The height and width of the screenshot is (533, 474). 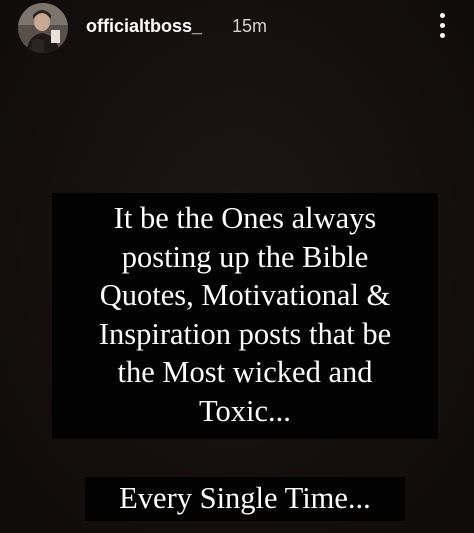 What do you see at coordinates (245, 256) in the screenshot?
I see `caption-line: posting up the Bible` at bounding box center [245, 256].